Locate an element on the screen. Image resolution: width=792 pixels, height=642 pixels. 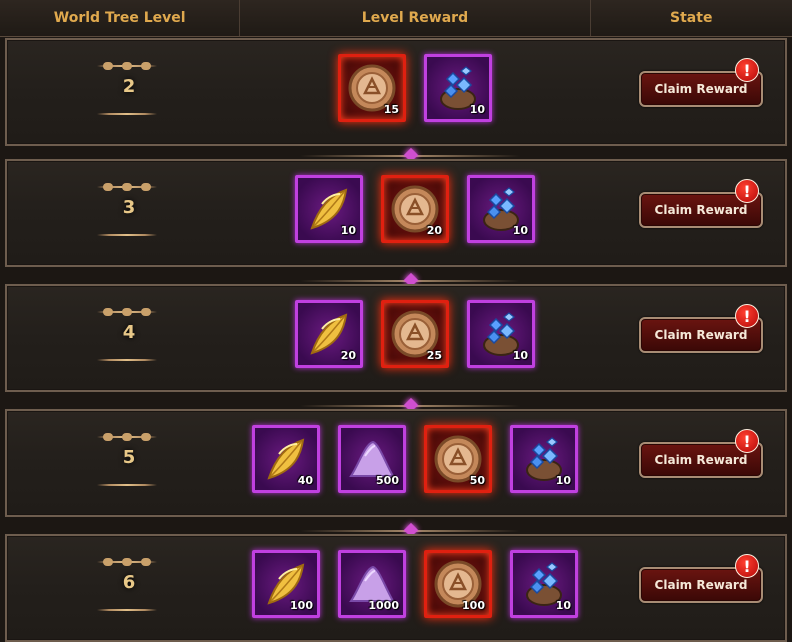
level-cell: 5 is located at coordinates (129, 463).